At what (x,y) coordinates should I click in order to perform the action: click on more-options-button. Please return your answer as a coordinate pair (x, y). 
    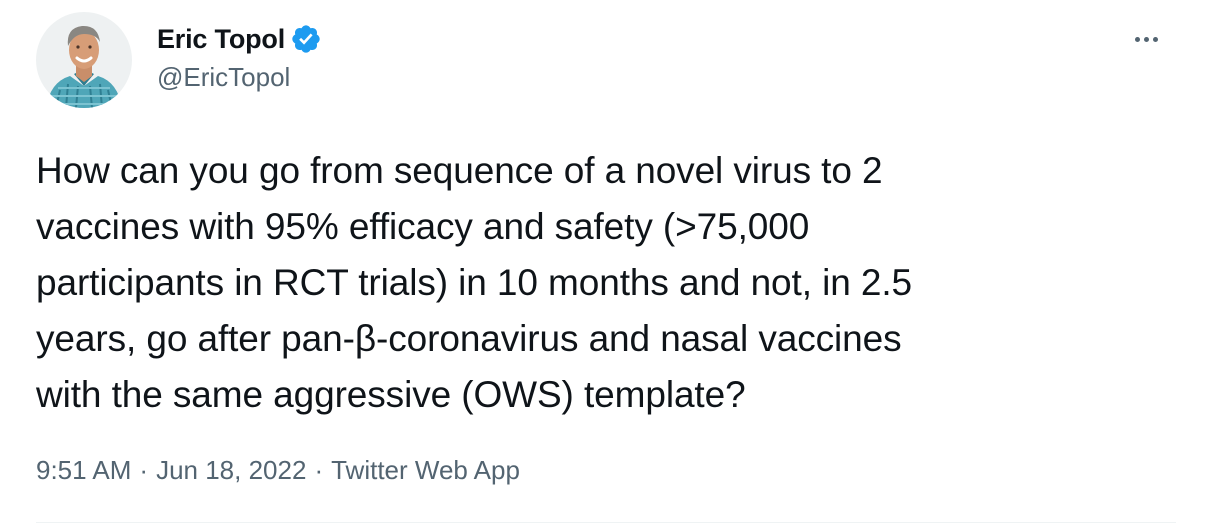
    Looking at the image, I should click on (1146, 39).